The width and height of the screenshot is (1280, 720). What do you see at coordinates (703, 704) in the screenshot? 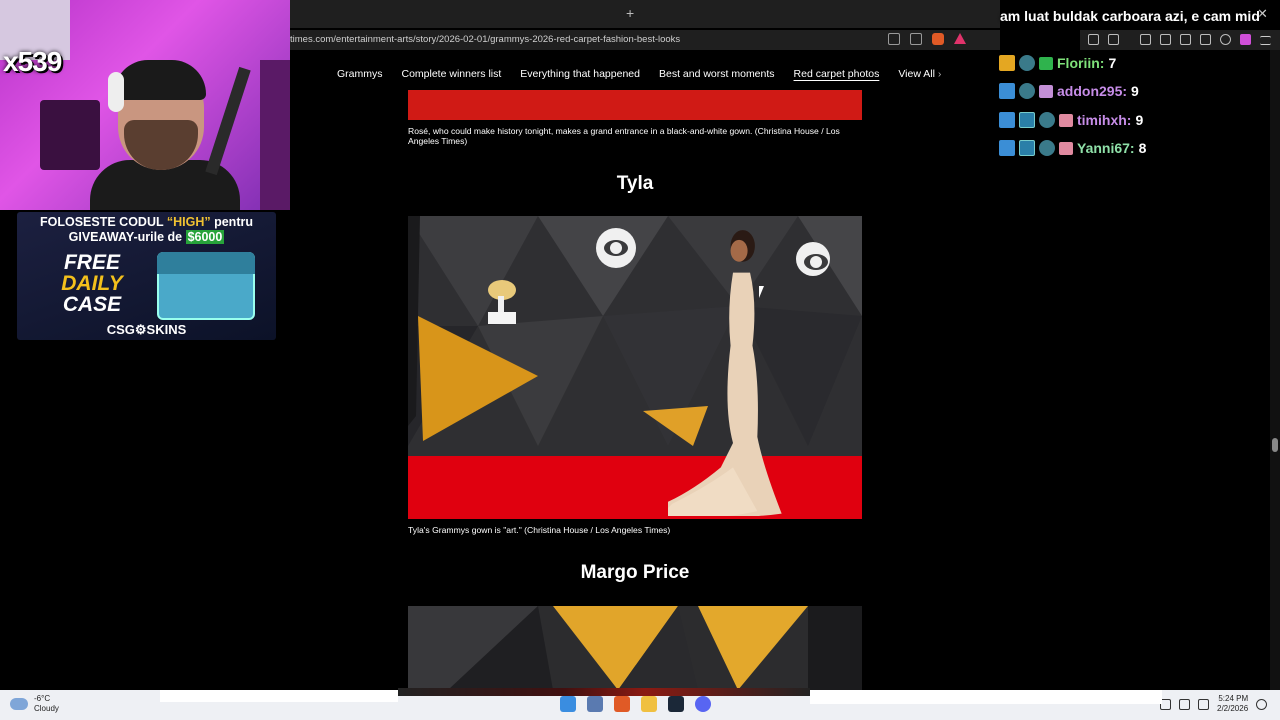
I see `discord-icon` at bounding box center [703, 704].